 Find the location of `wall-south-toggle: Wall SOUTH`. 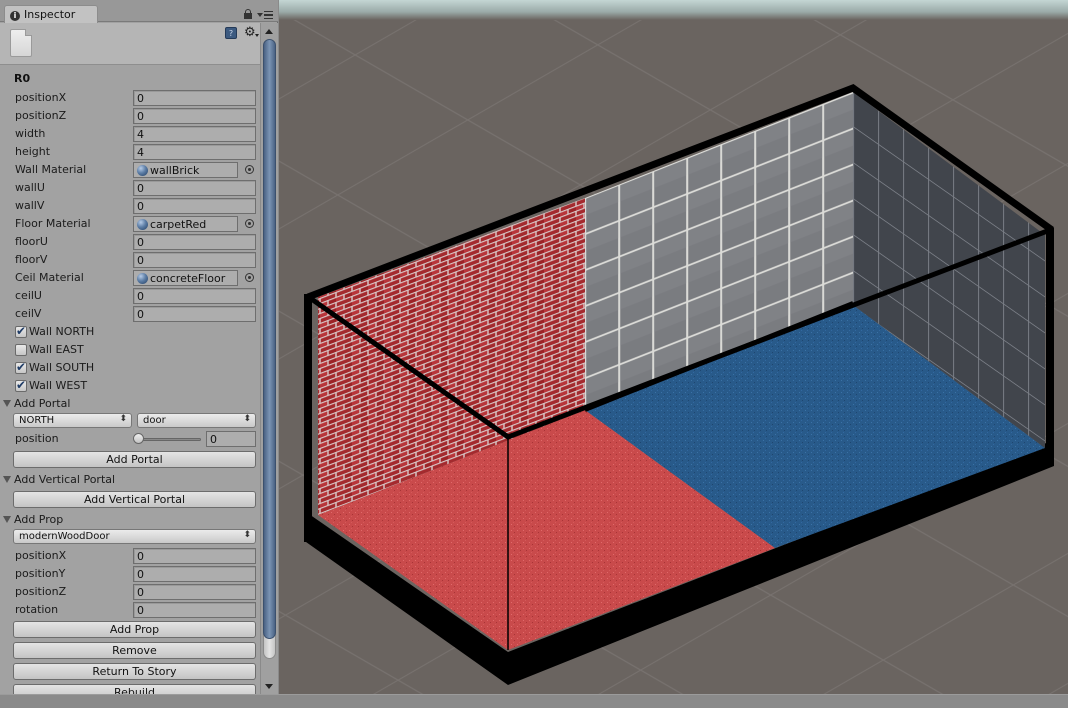

wall-south-toggle: Wall SOUTH is located at coordinates (130, 368).